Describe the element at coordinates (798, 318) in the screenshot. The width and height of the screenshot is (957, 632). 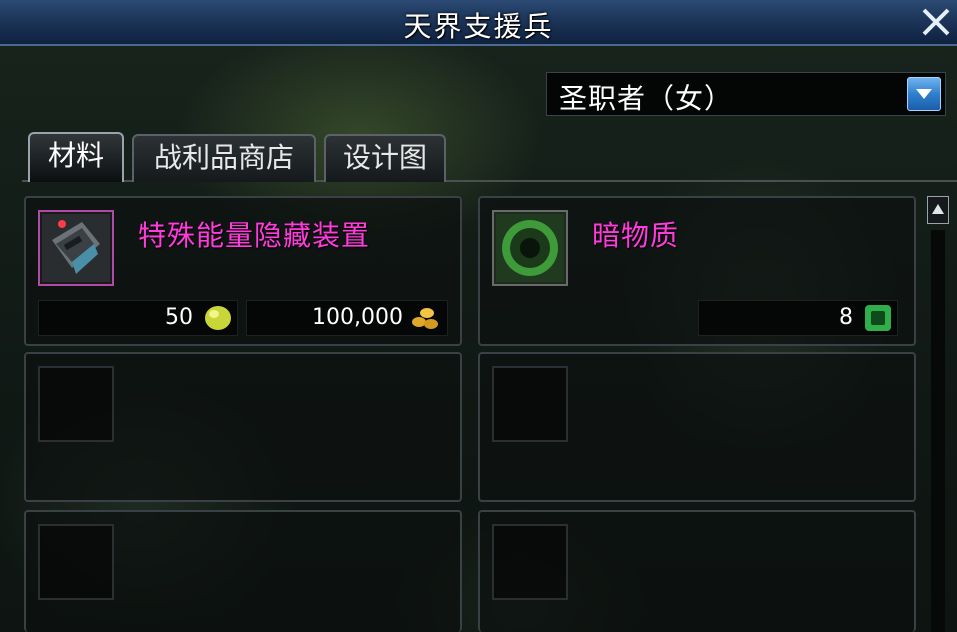
I see `price-field: 8` at that location.